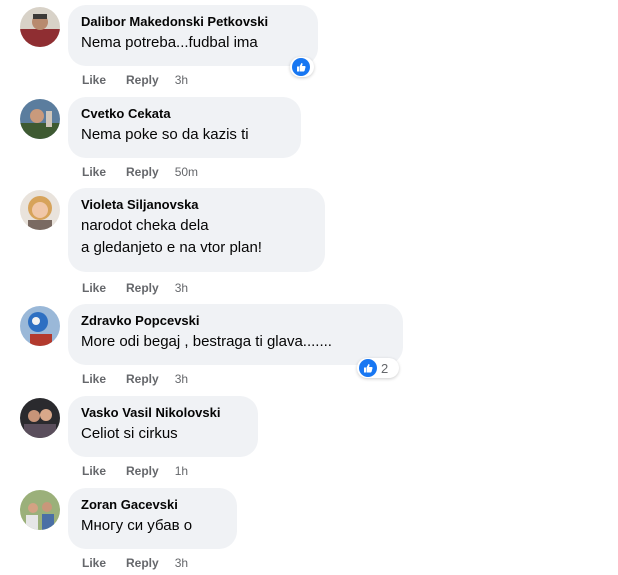  I want to click on comment-timestamp: 50m, so click(186, 172).